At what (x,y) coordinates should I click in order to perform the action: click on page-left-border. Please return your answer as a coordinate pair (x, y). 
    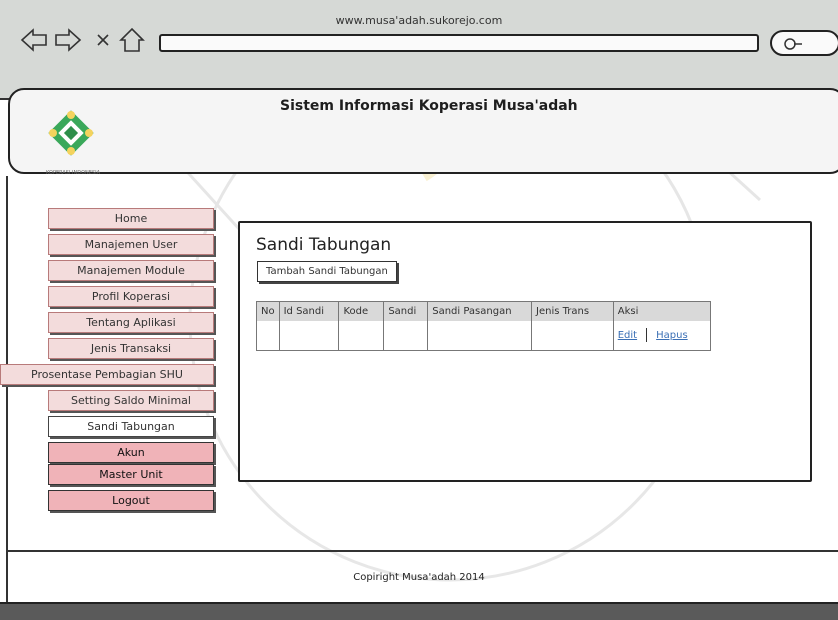
    Looking at the image, I should click on (7, 389).